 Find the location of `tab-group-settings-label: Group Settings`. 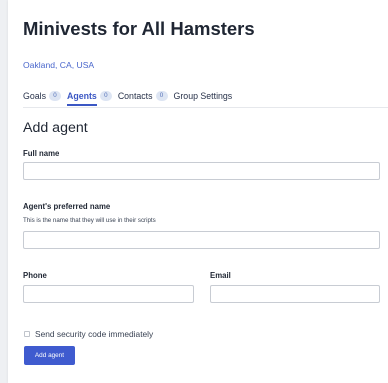

tab-group-settings-label: Group Settings is located at coordinates (203, 95).